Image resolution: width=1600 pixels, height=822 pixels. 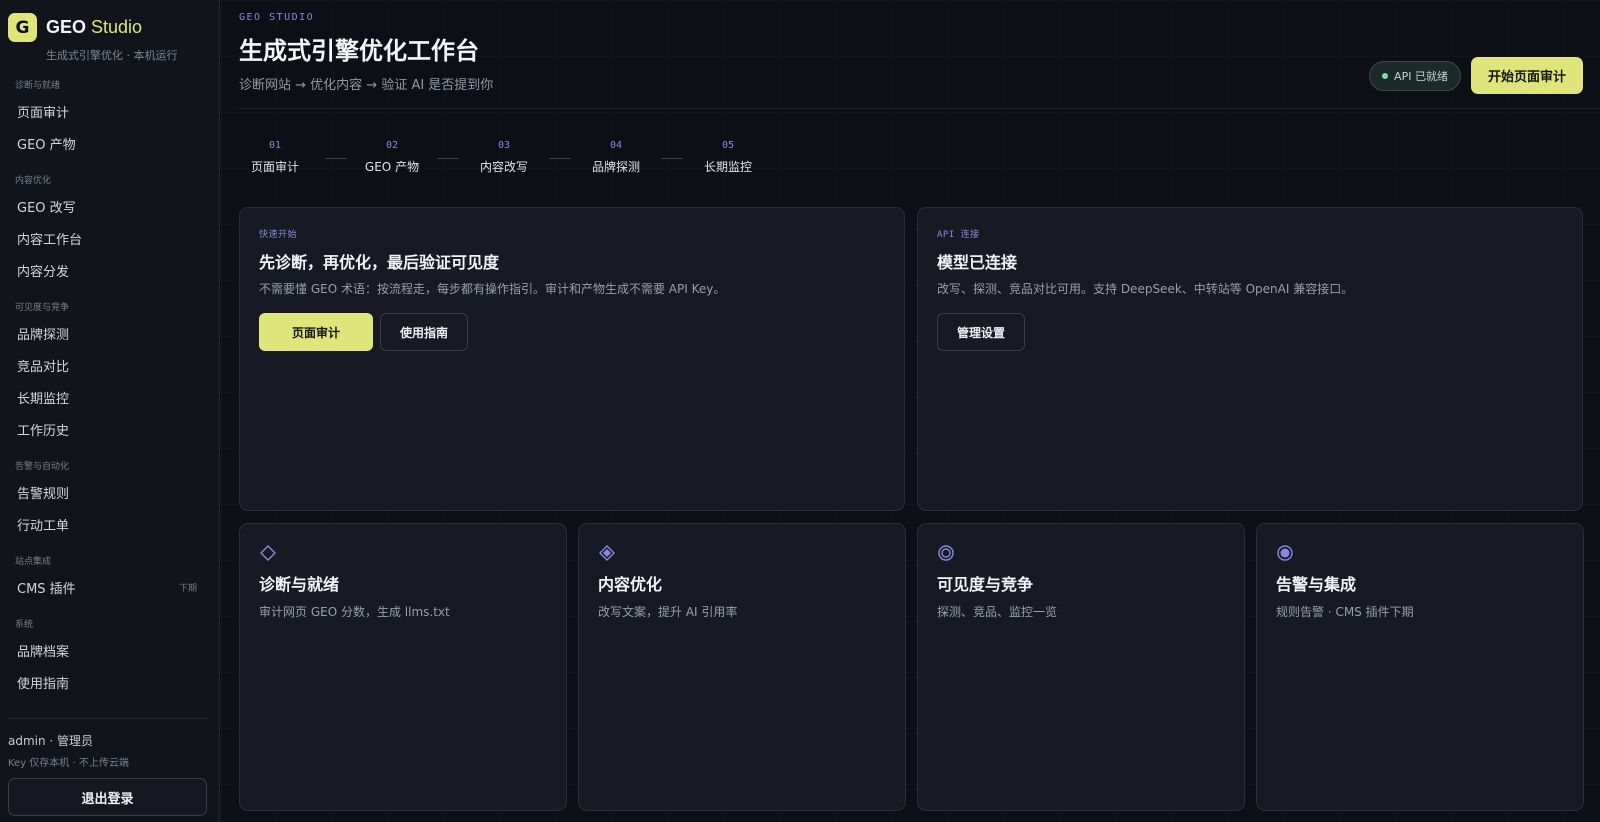 I want to click on sidebar-item-label: 使用指南, so click(x=43, y=684).